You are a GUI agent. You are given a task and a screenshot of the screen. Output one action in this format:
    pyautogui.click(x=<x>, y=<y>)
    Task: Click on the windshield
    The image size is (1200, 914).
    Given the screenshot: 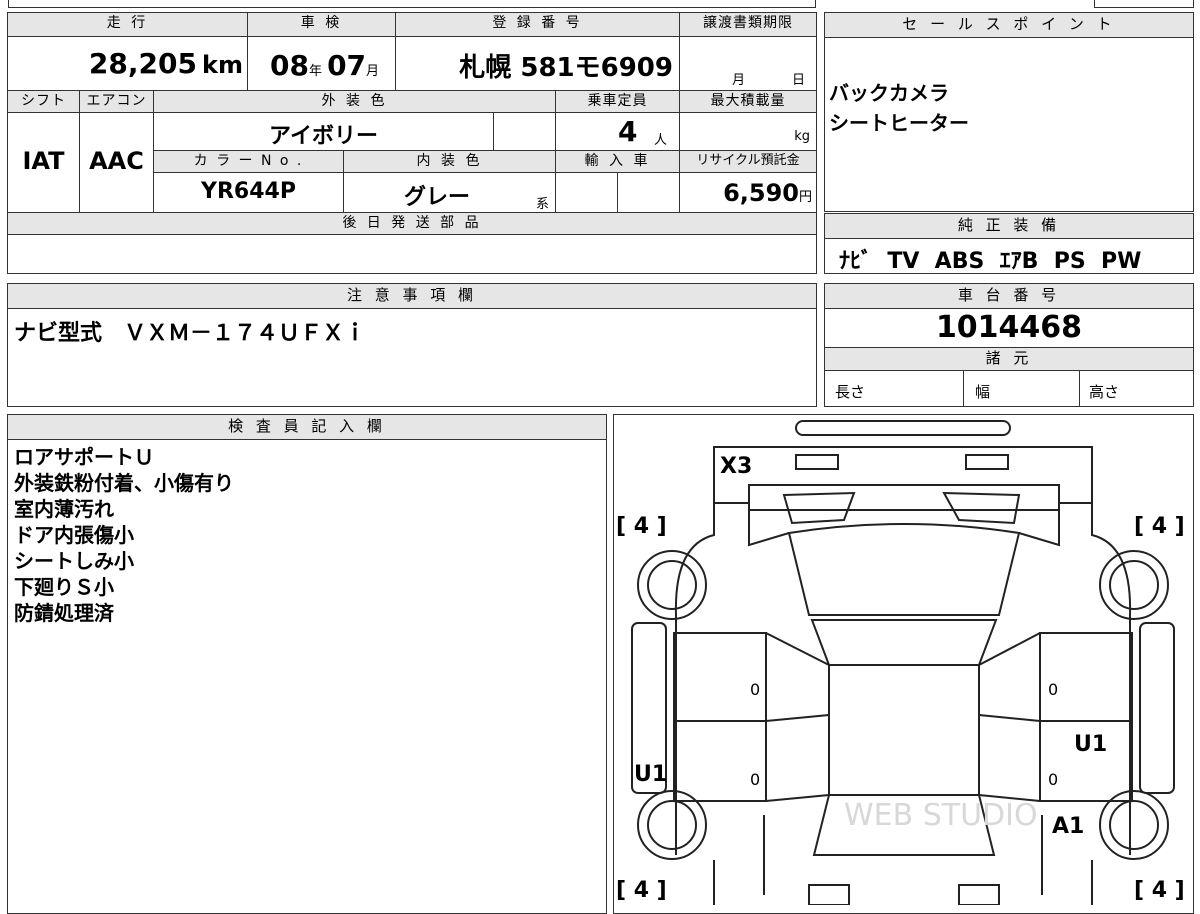 What is the action you would take?
    pyautogui.click(x=904, y=569)
    